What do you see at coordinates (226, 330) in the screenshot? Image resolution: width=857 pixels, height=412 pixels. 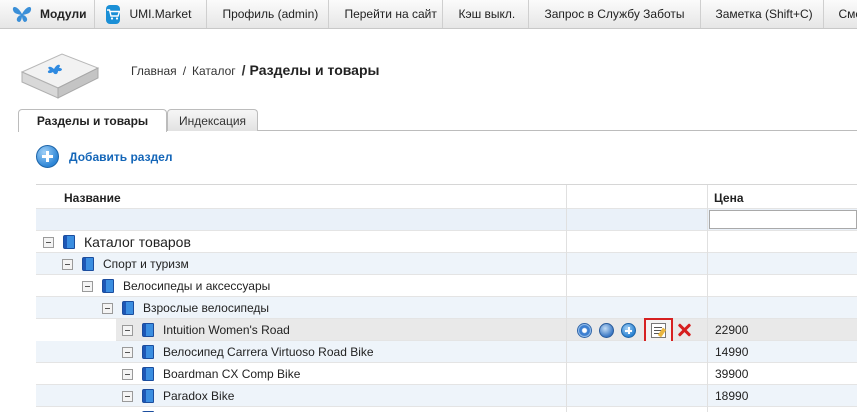 I see `tree-node-label: Intuition Women's Road` at bounding box center [226, 330].